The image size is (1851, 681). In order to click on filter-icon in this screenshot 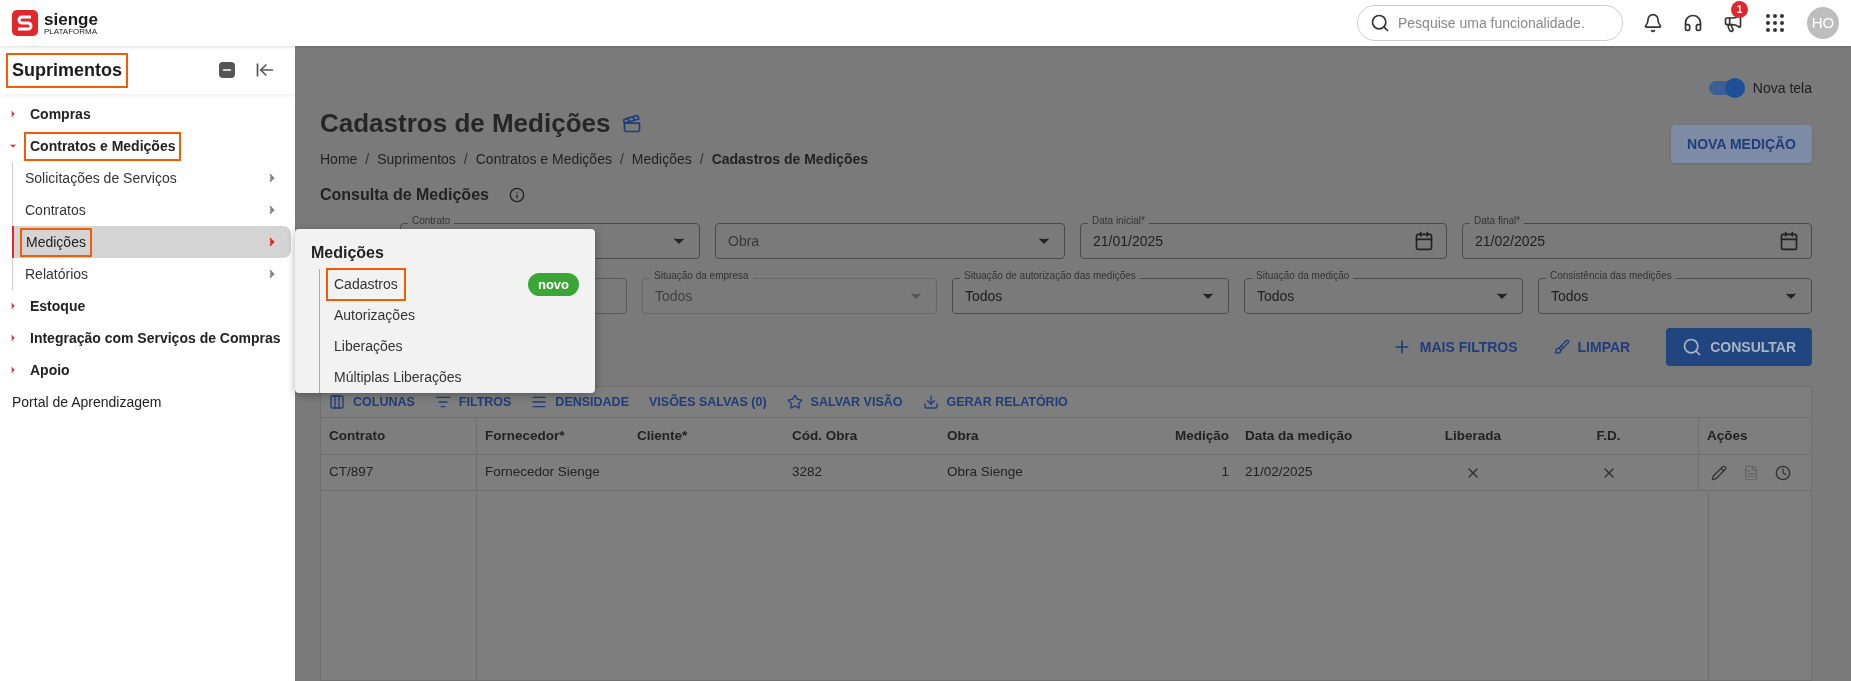, I will do `click(442, 402)`.